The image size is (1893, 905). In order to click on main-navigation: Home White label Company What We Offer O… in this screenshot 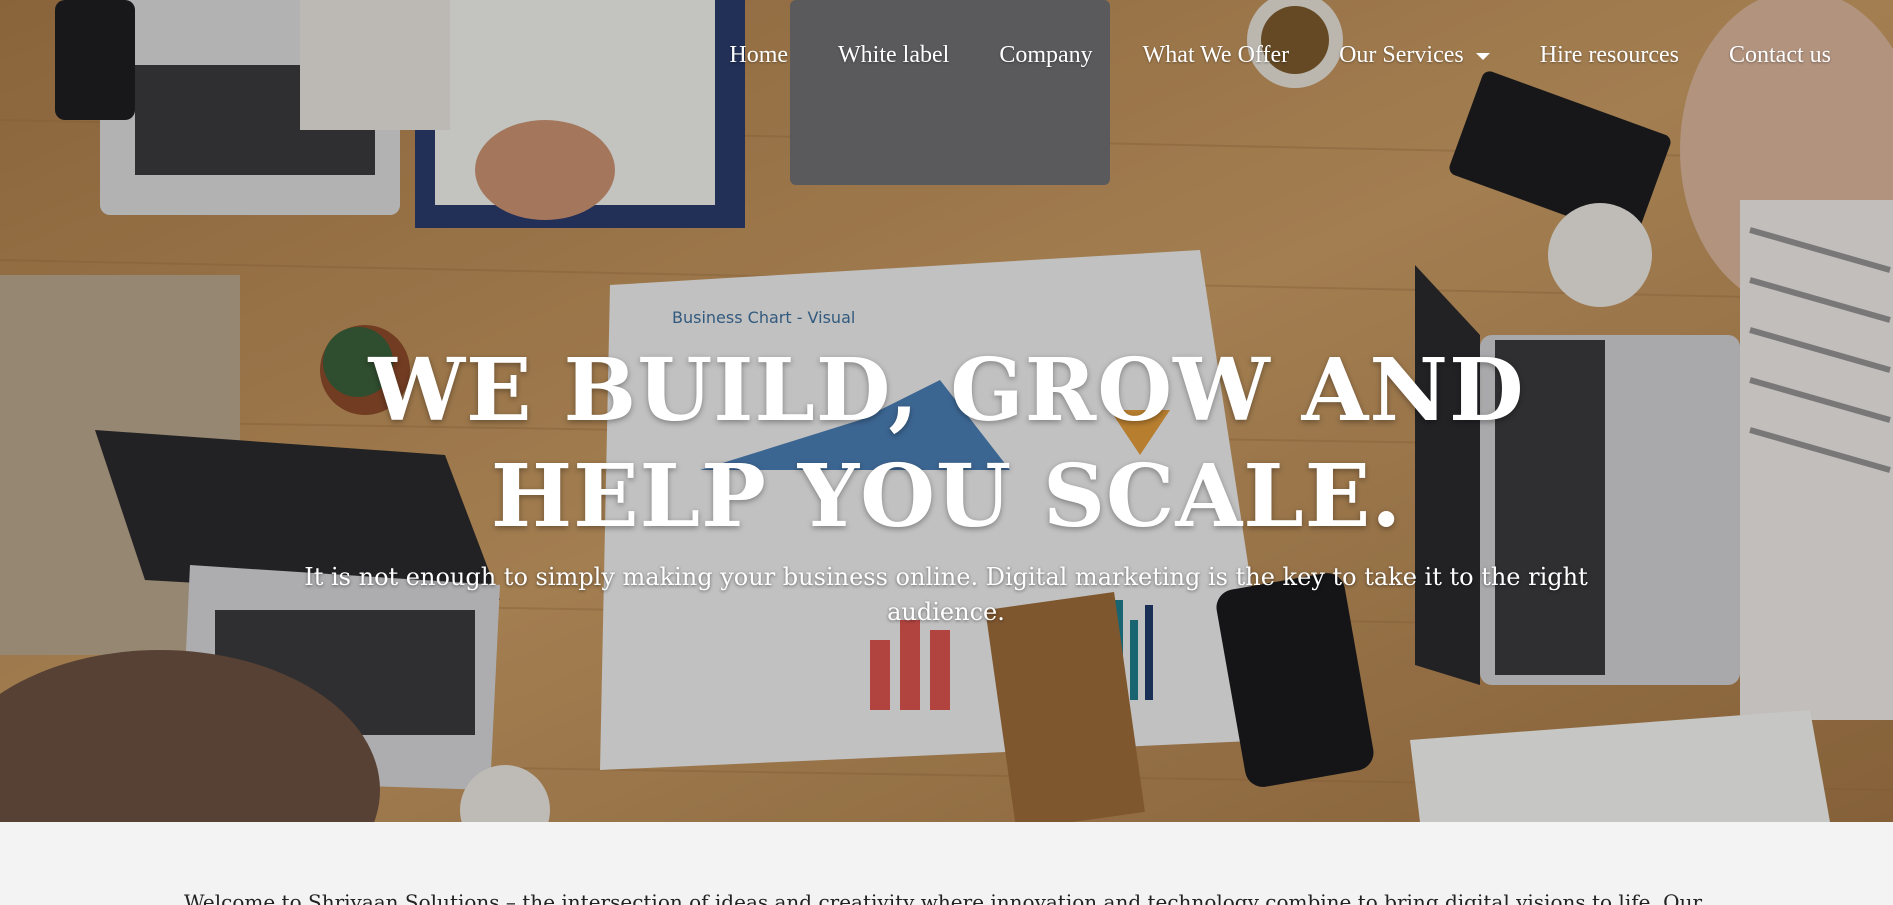, I will do `click(1255, 55)`.